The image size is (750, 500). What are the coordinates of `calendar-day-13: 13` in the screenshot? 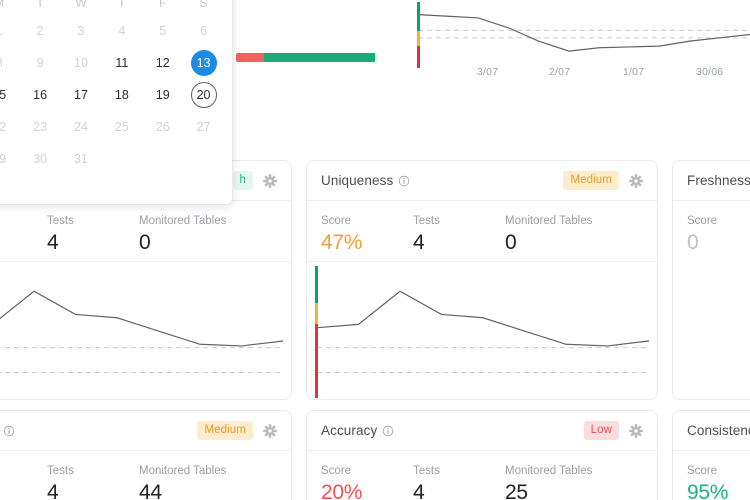 It's located at (203, 63).